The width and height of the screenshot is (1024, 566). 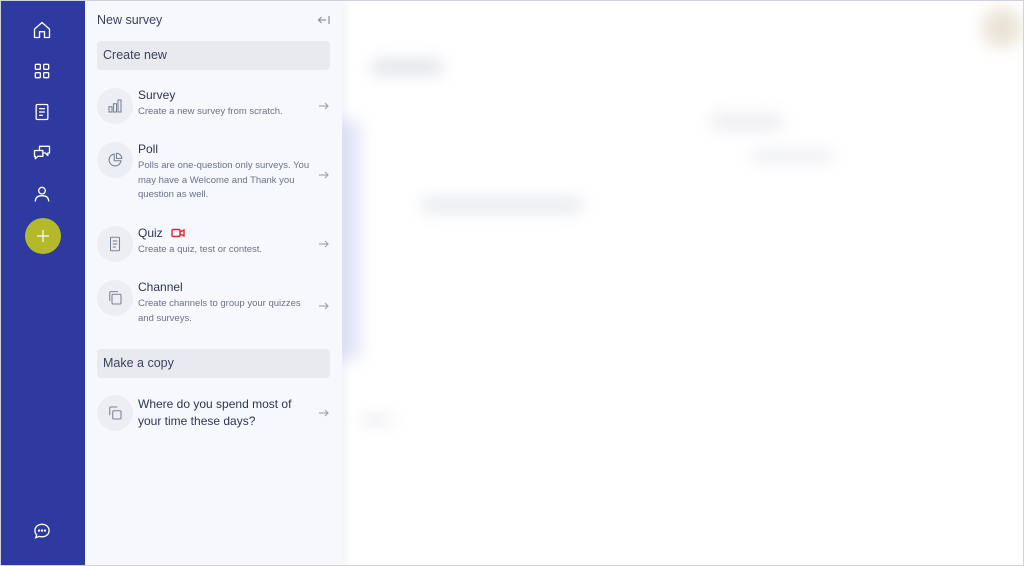 I want to click on option-channel-title: Channel, so click(x=160, y=287).